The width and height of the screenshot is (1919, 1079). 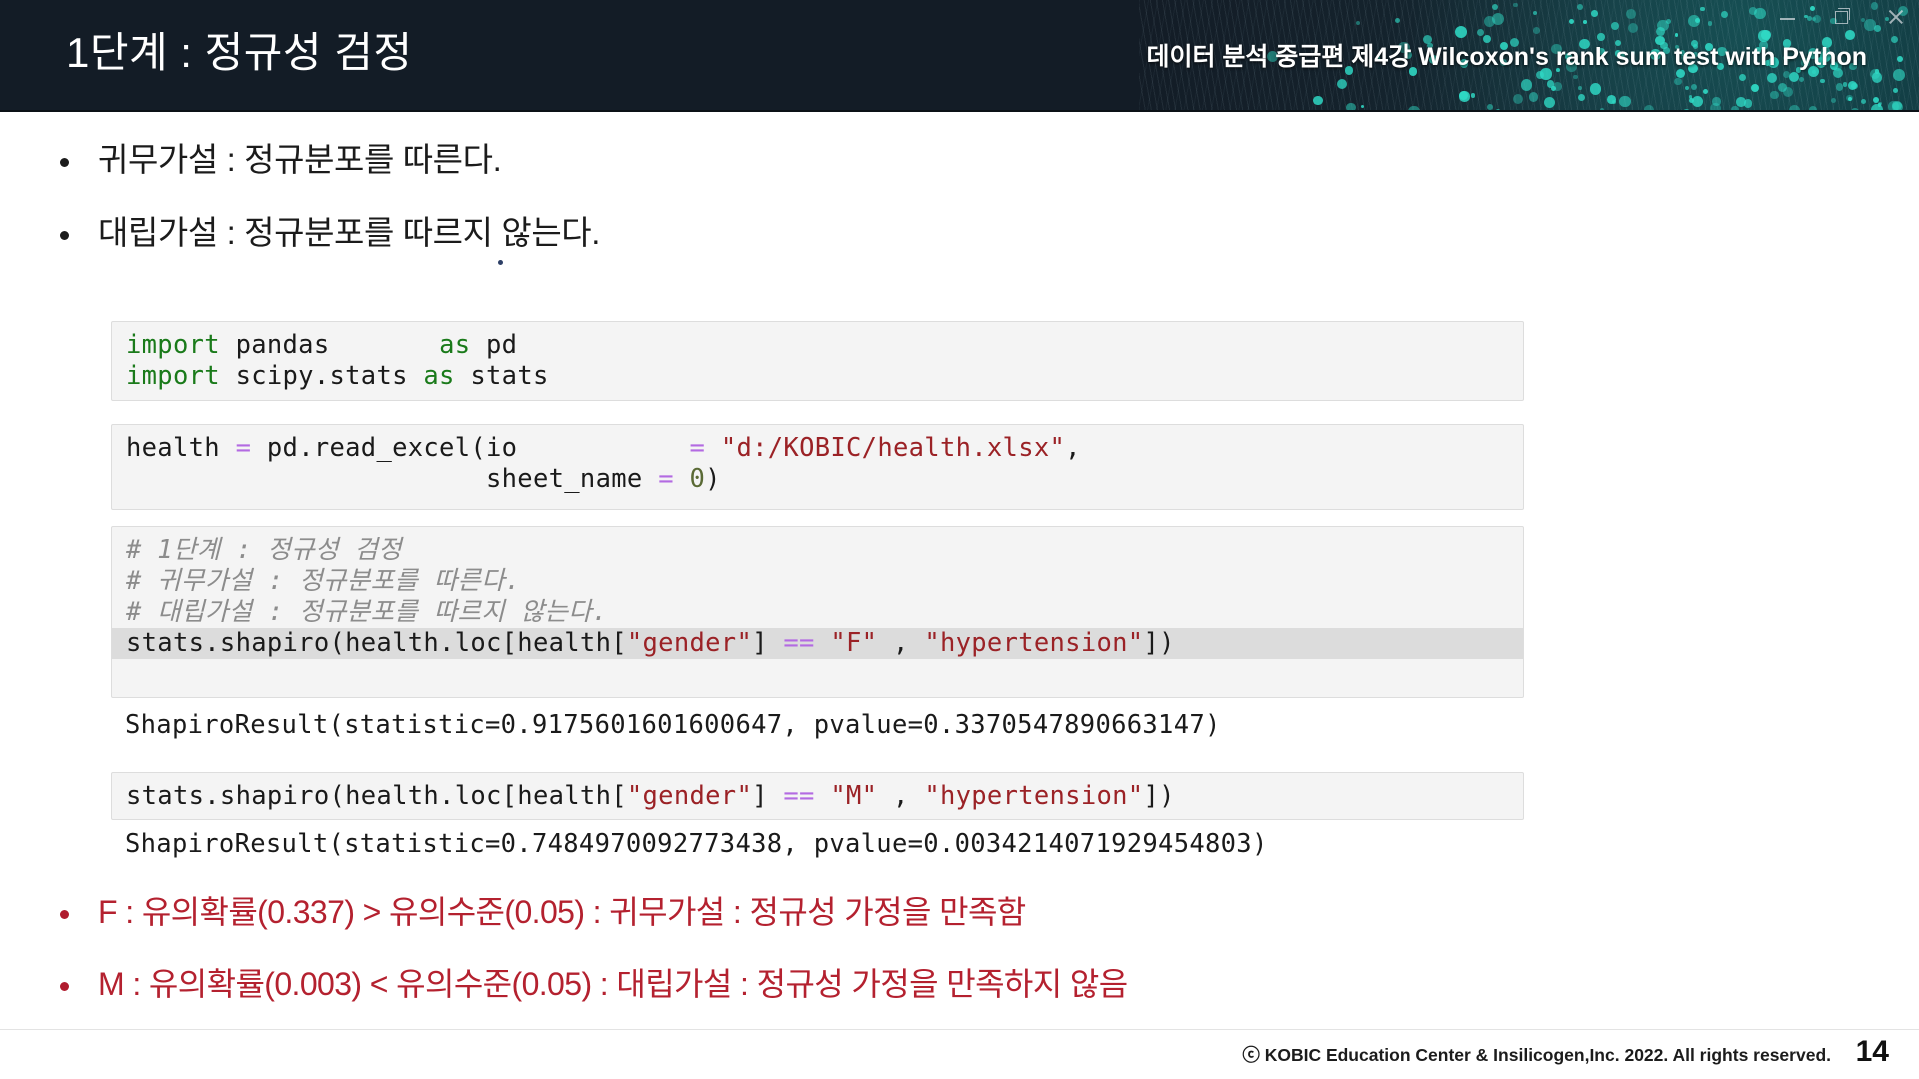 I want to click on close-icon, so click(x=1896, y=17).